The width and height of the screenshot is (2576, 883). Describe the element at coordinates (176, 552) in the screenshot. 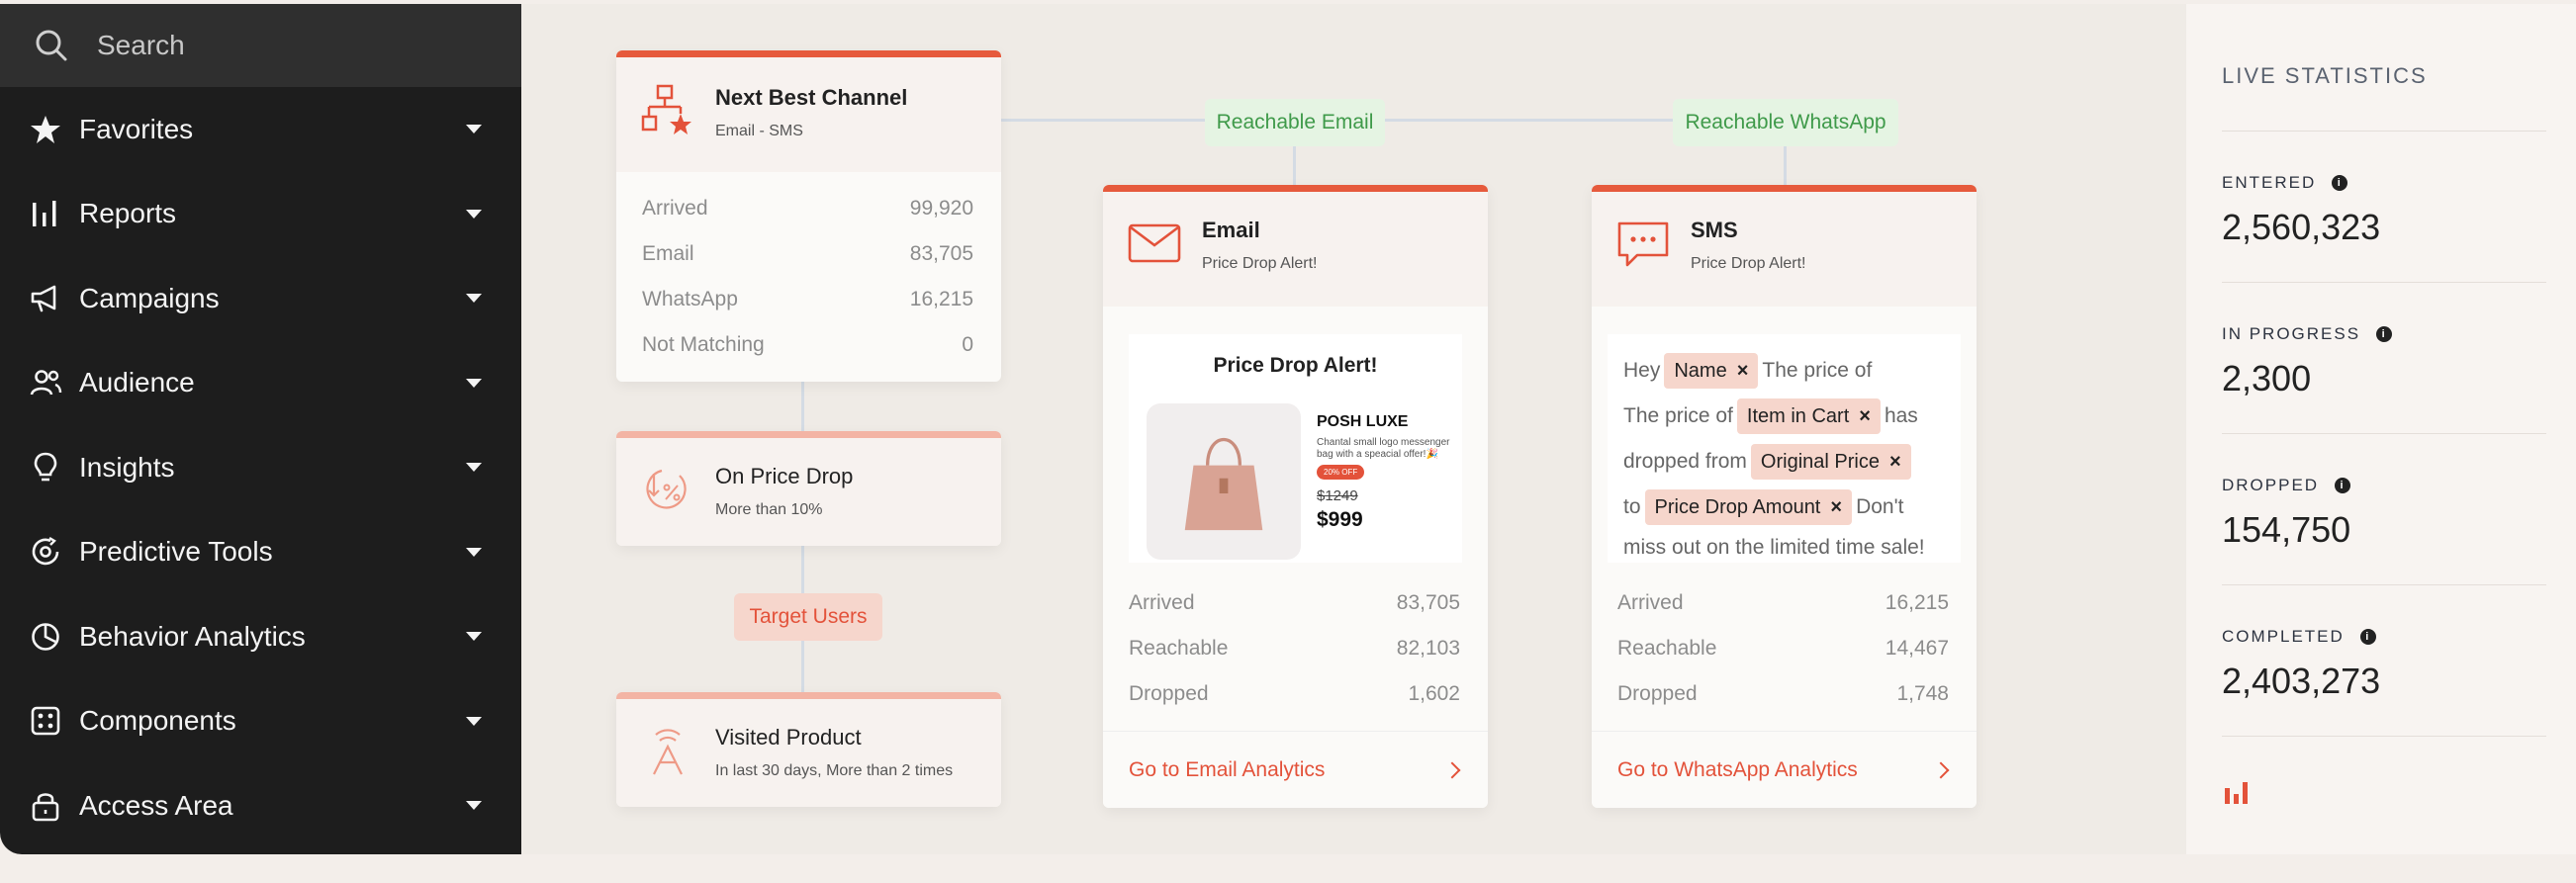

I see `sidebar-item-label: Predictive Tools` at that location.